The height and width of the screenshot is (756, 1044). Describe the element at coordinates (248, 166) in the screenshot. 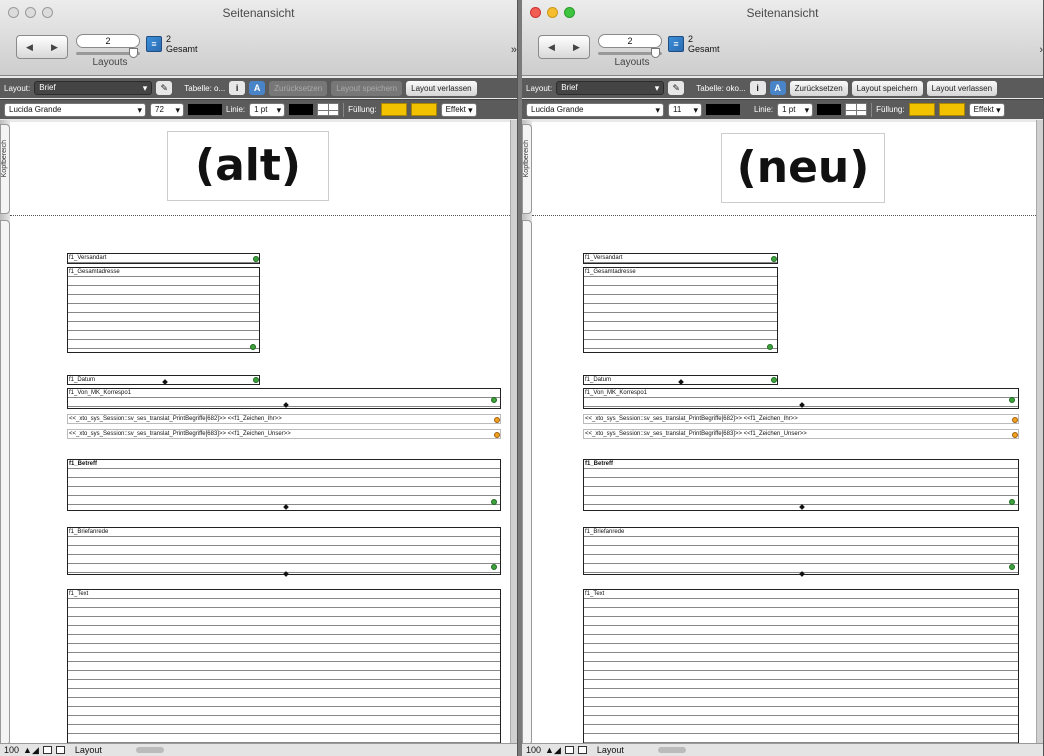

I see `header-text-object: (alt)` at that location.